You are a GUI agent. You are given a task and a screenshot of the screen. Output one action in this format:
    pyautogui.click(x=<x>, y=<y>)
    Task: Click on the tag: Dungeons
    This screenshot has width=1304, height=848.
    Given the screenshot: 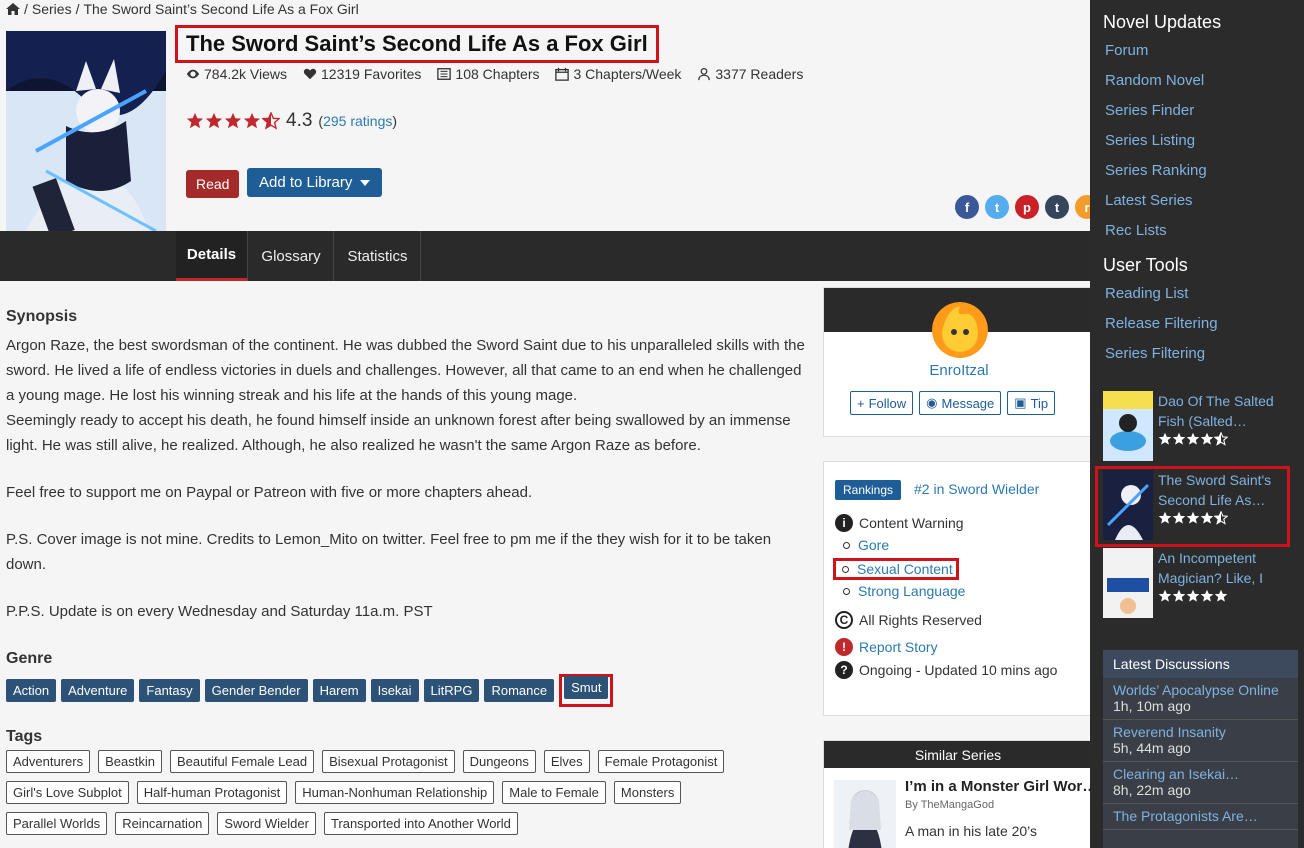 What is the action you would take?
    pyautogui.click(x=499, y=761)
    